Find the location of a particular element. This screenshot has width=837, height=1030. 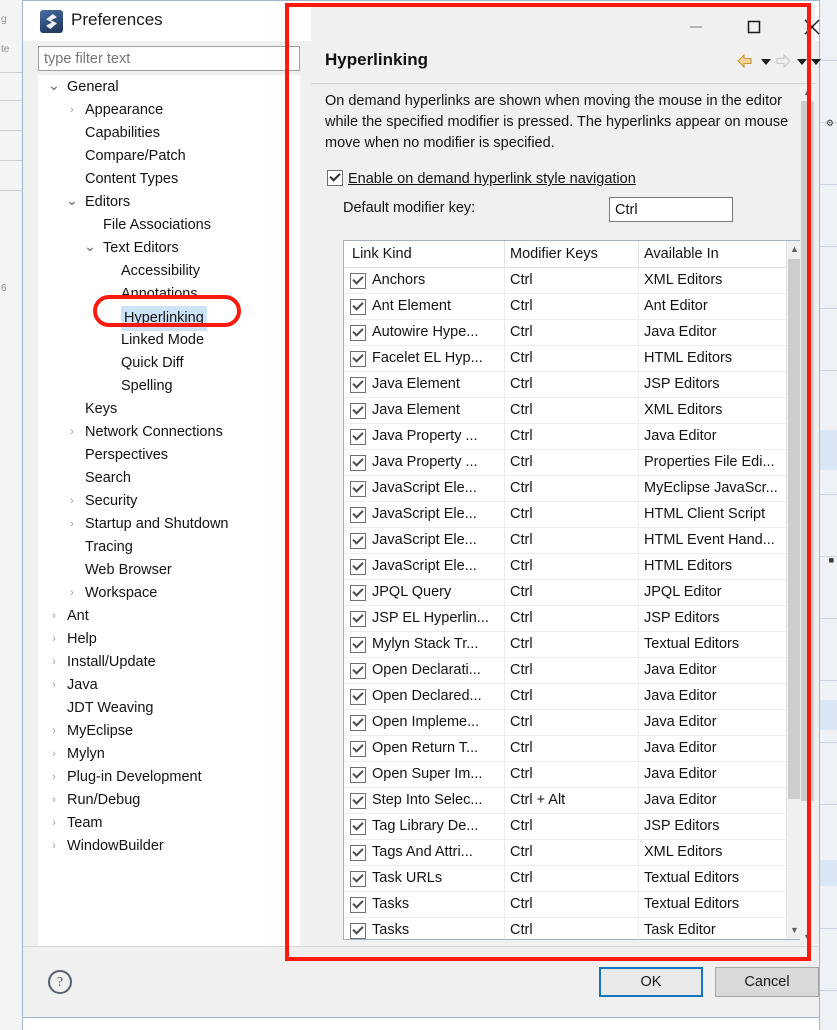

table-row: Ant Element Ctrl Ant Editor is located at coordinates (573, 307).